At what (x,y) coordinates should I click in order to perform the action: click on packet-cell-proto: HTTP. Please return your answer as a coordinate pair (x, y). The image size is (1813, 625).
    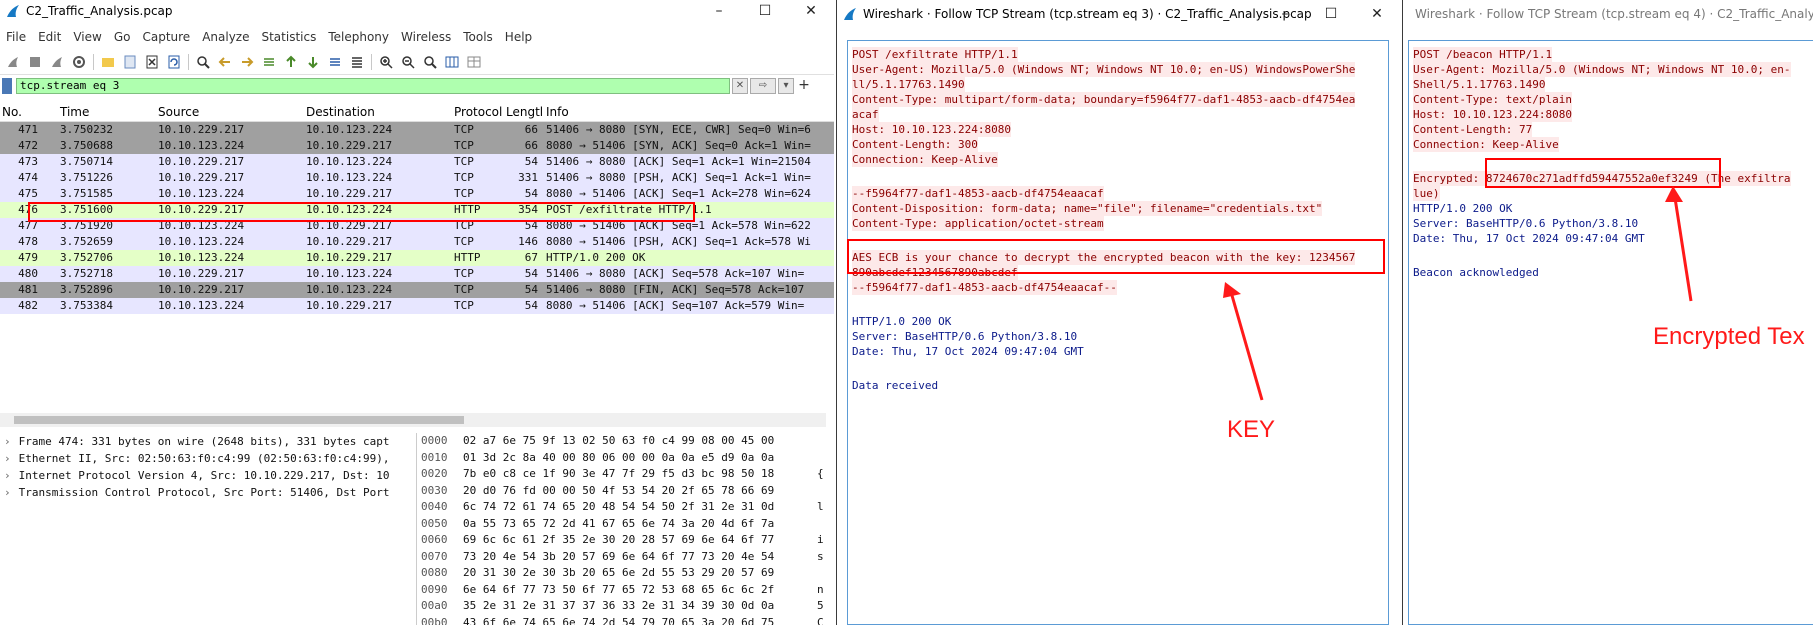
    Looking at the image, I should click on (467, 257).